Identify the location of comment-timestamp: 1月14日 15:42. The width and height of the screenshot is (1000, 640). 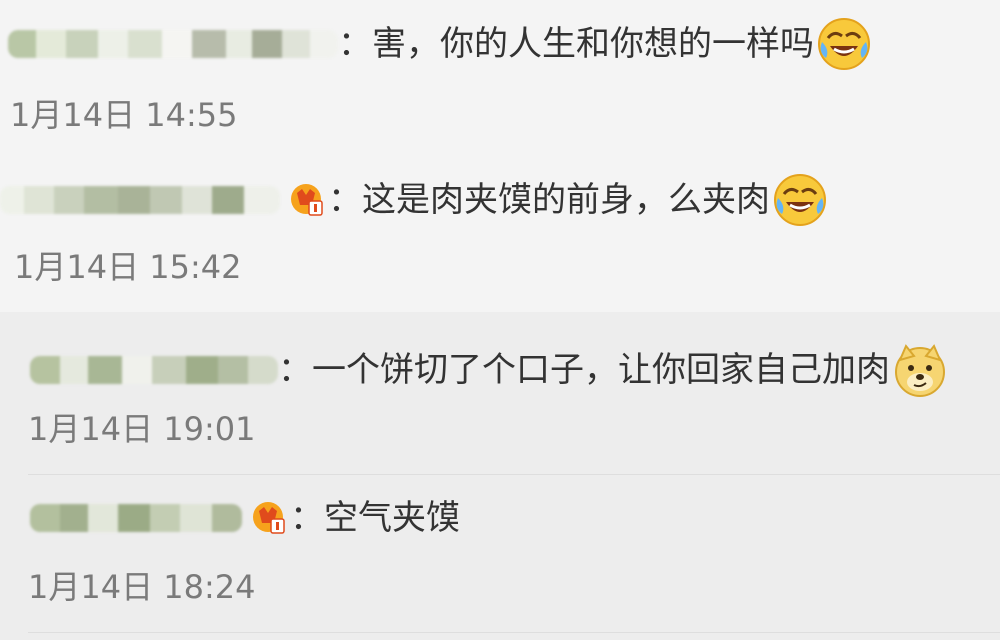
(128, 267).